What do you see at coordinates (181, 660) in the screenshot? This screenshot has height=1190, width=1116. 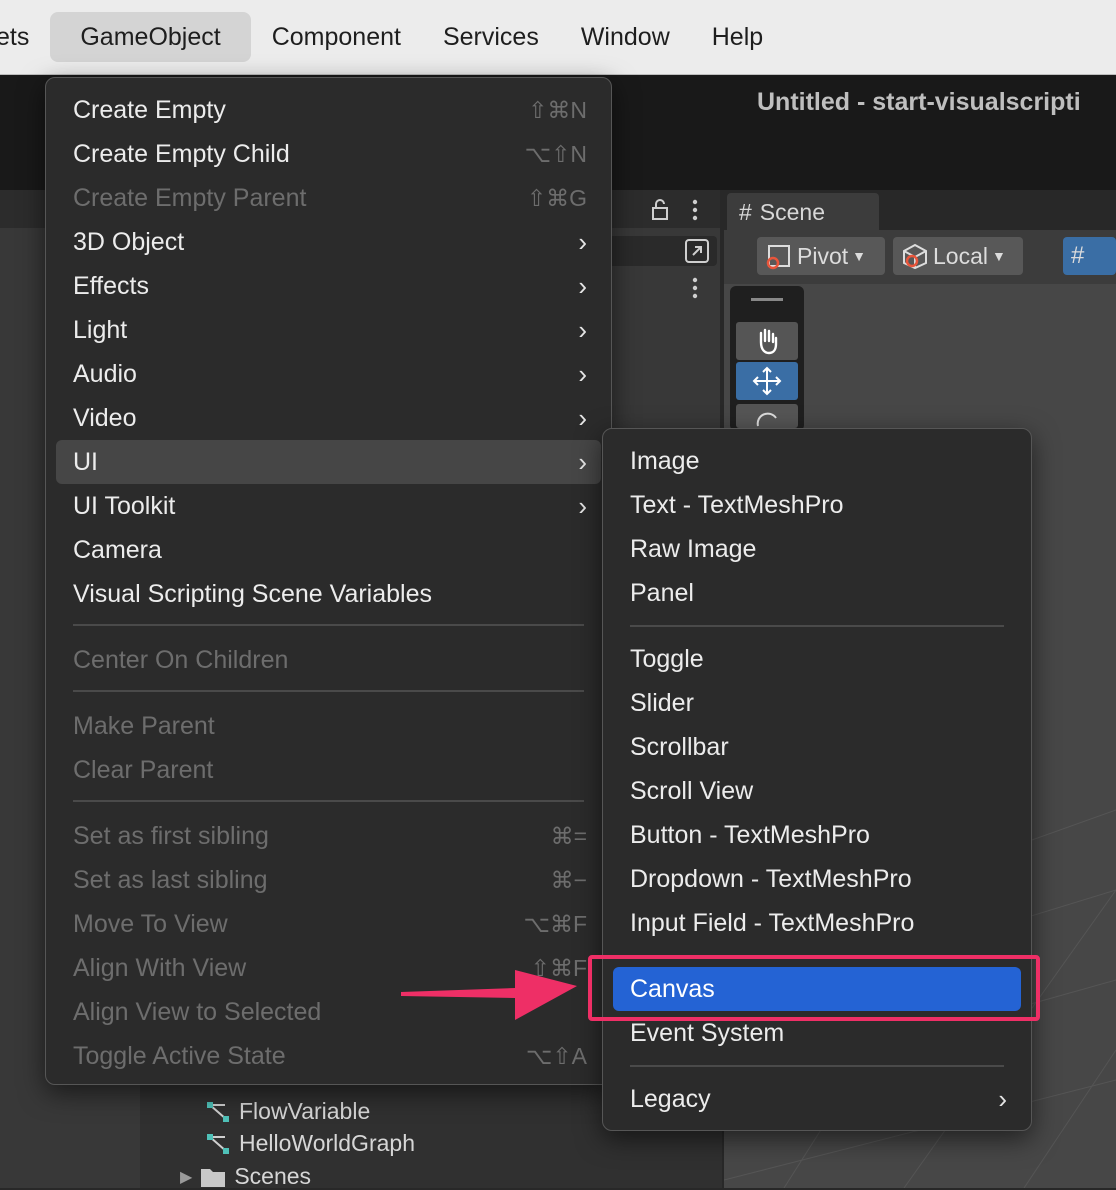 I see `menu-item-label: Center On Children` at bounding box center [181, 660].